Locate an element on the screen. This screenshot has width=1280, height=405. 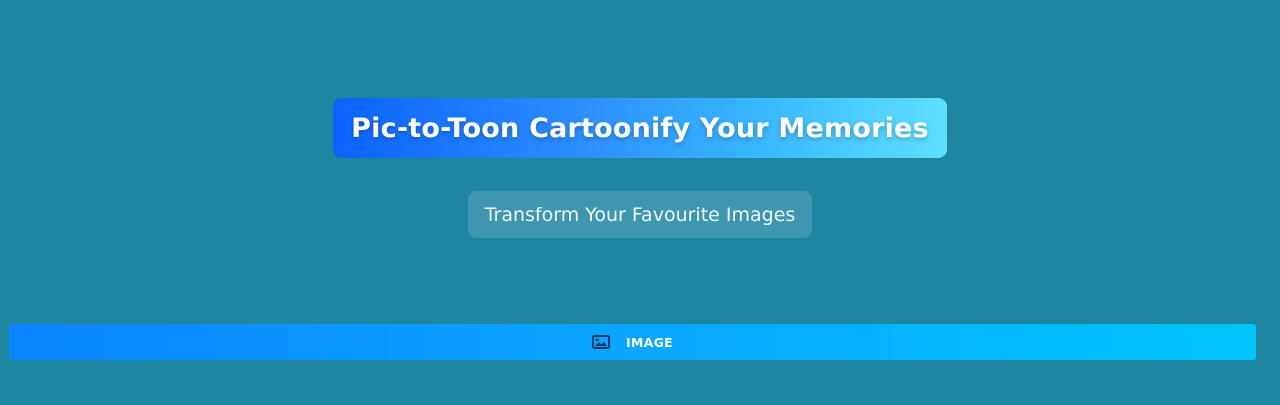
image-upload-button: IMAGE is located at coordinates (632, 342).